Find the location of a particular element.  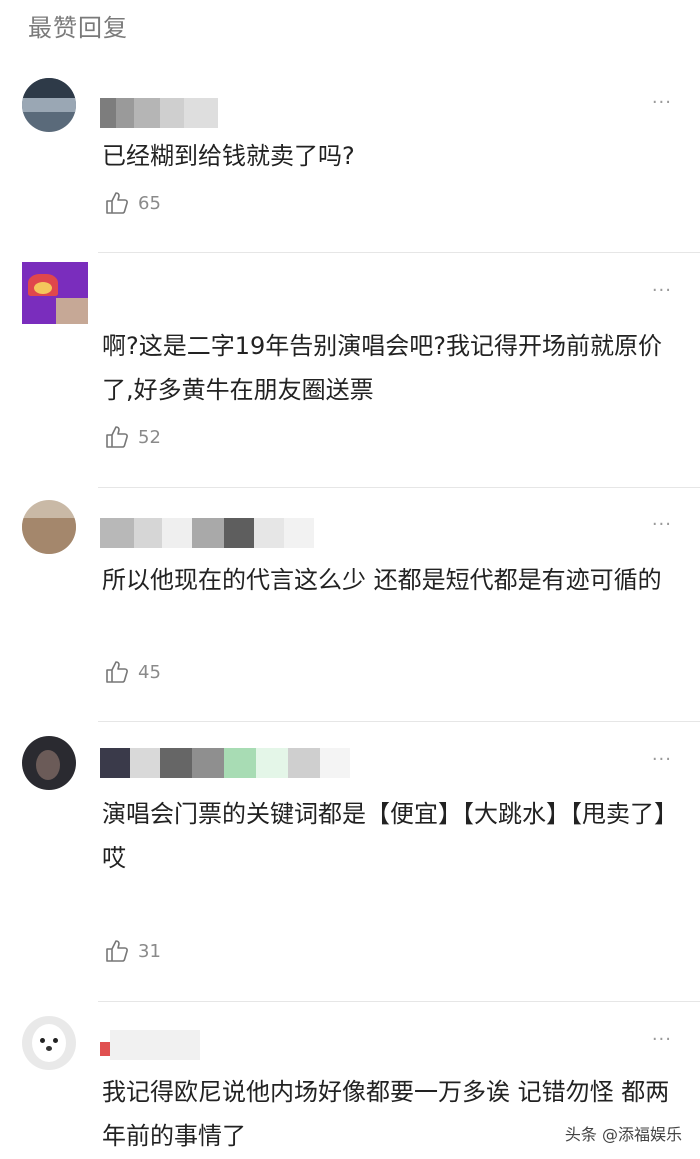

comment-text: 所以他现在的代言这么少 还都是短代都是有迹可循的 is located at coordinates (382, 580).